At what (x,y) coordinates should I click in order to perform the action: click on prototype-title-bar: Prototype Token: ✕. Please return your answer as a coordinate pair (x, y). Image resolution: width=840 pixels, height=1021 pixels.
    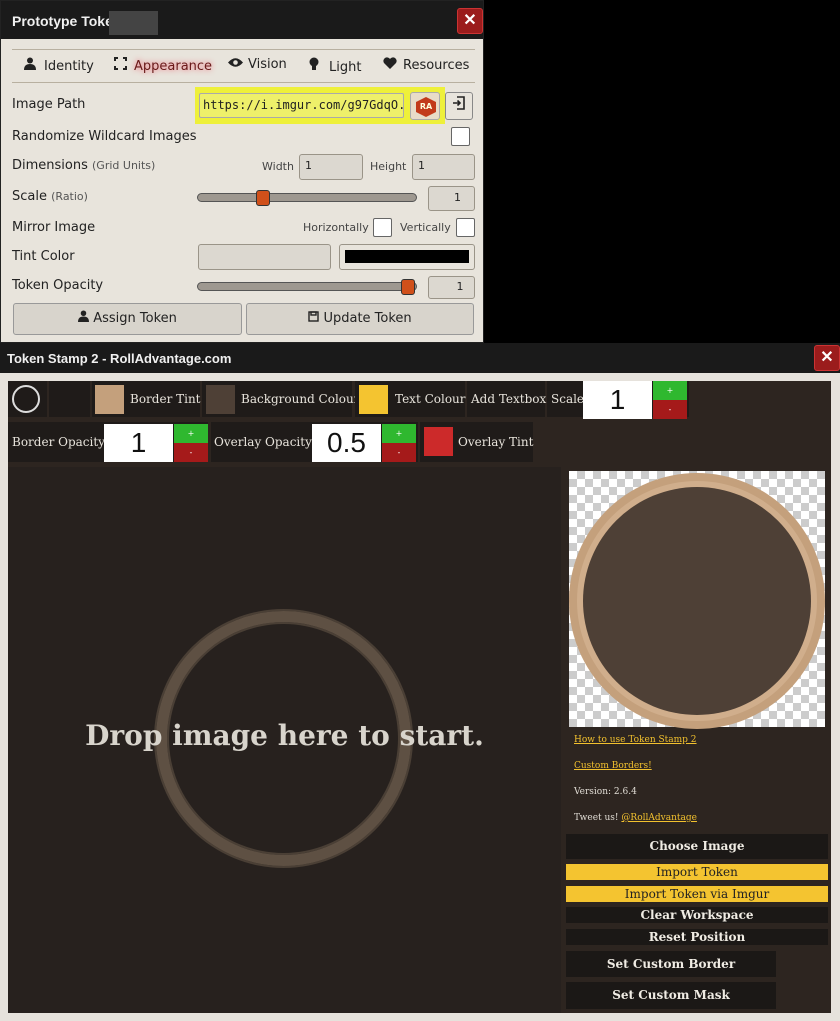
    Looking at the image, I should click on (242, 20).